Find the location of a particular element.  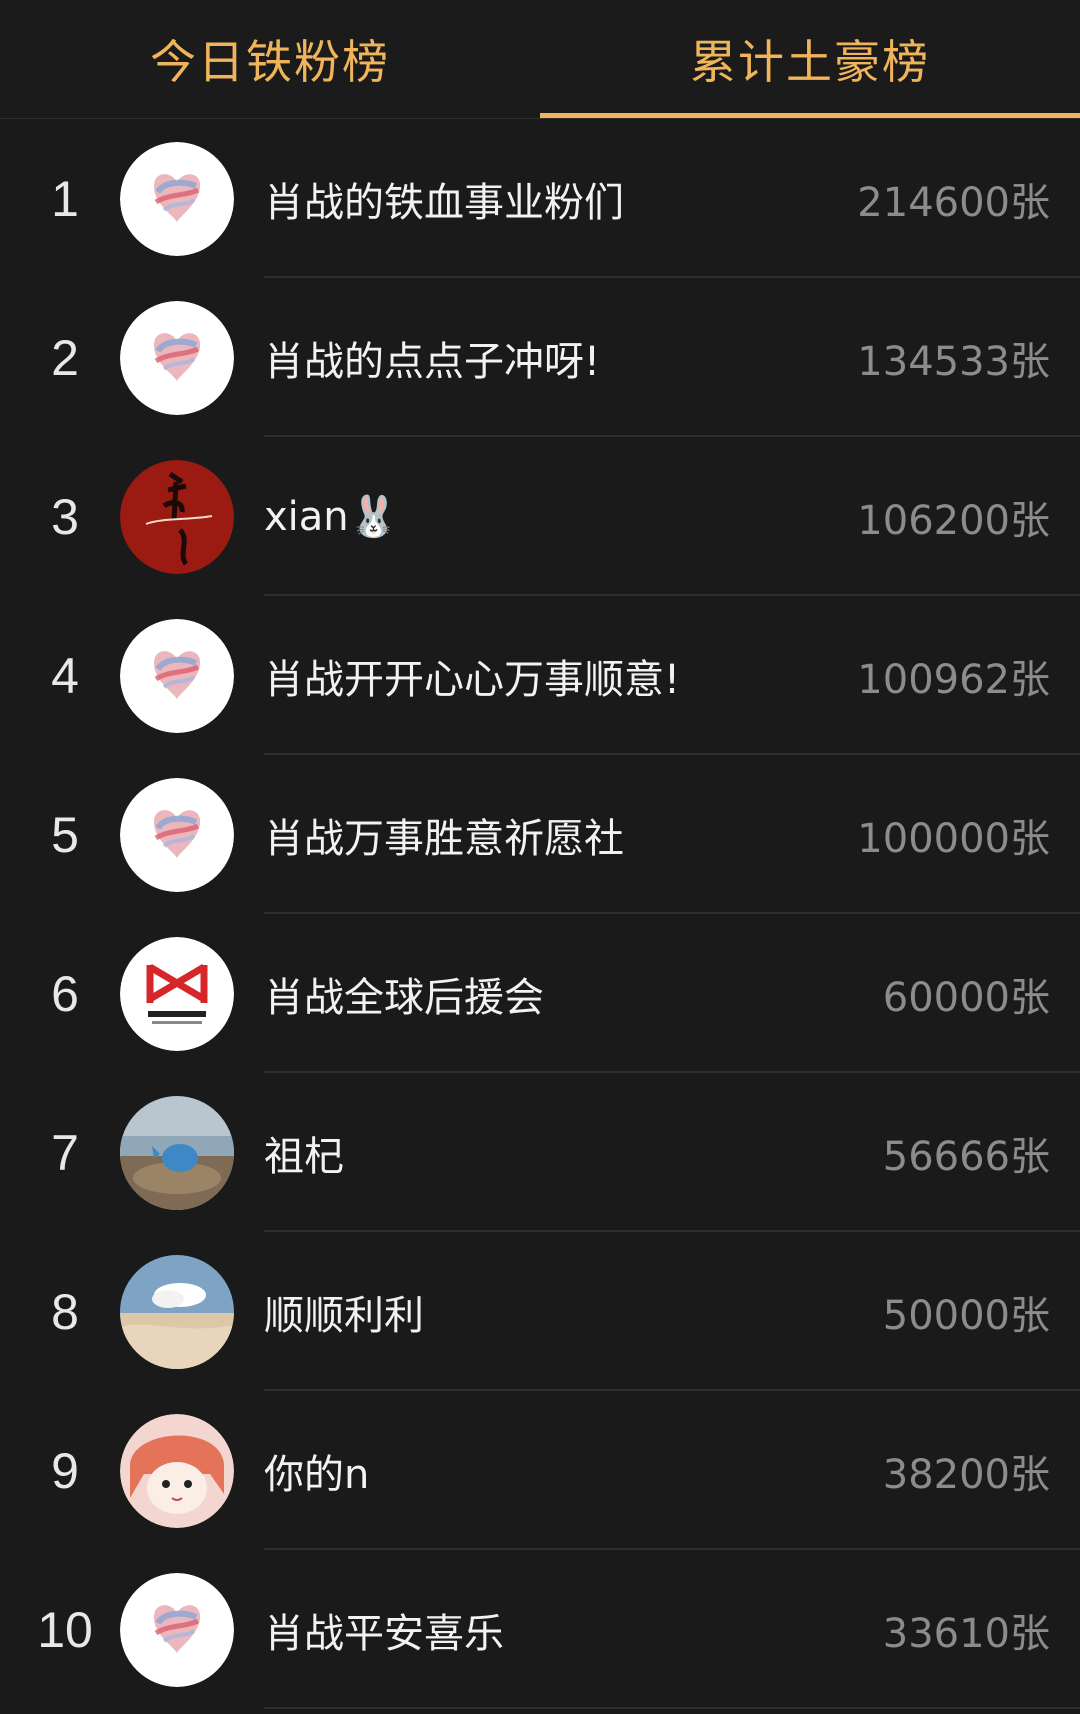

ticket-count: 60000张 is located at coordinates (966, 997).